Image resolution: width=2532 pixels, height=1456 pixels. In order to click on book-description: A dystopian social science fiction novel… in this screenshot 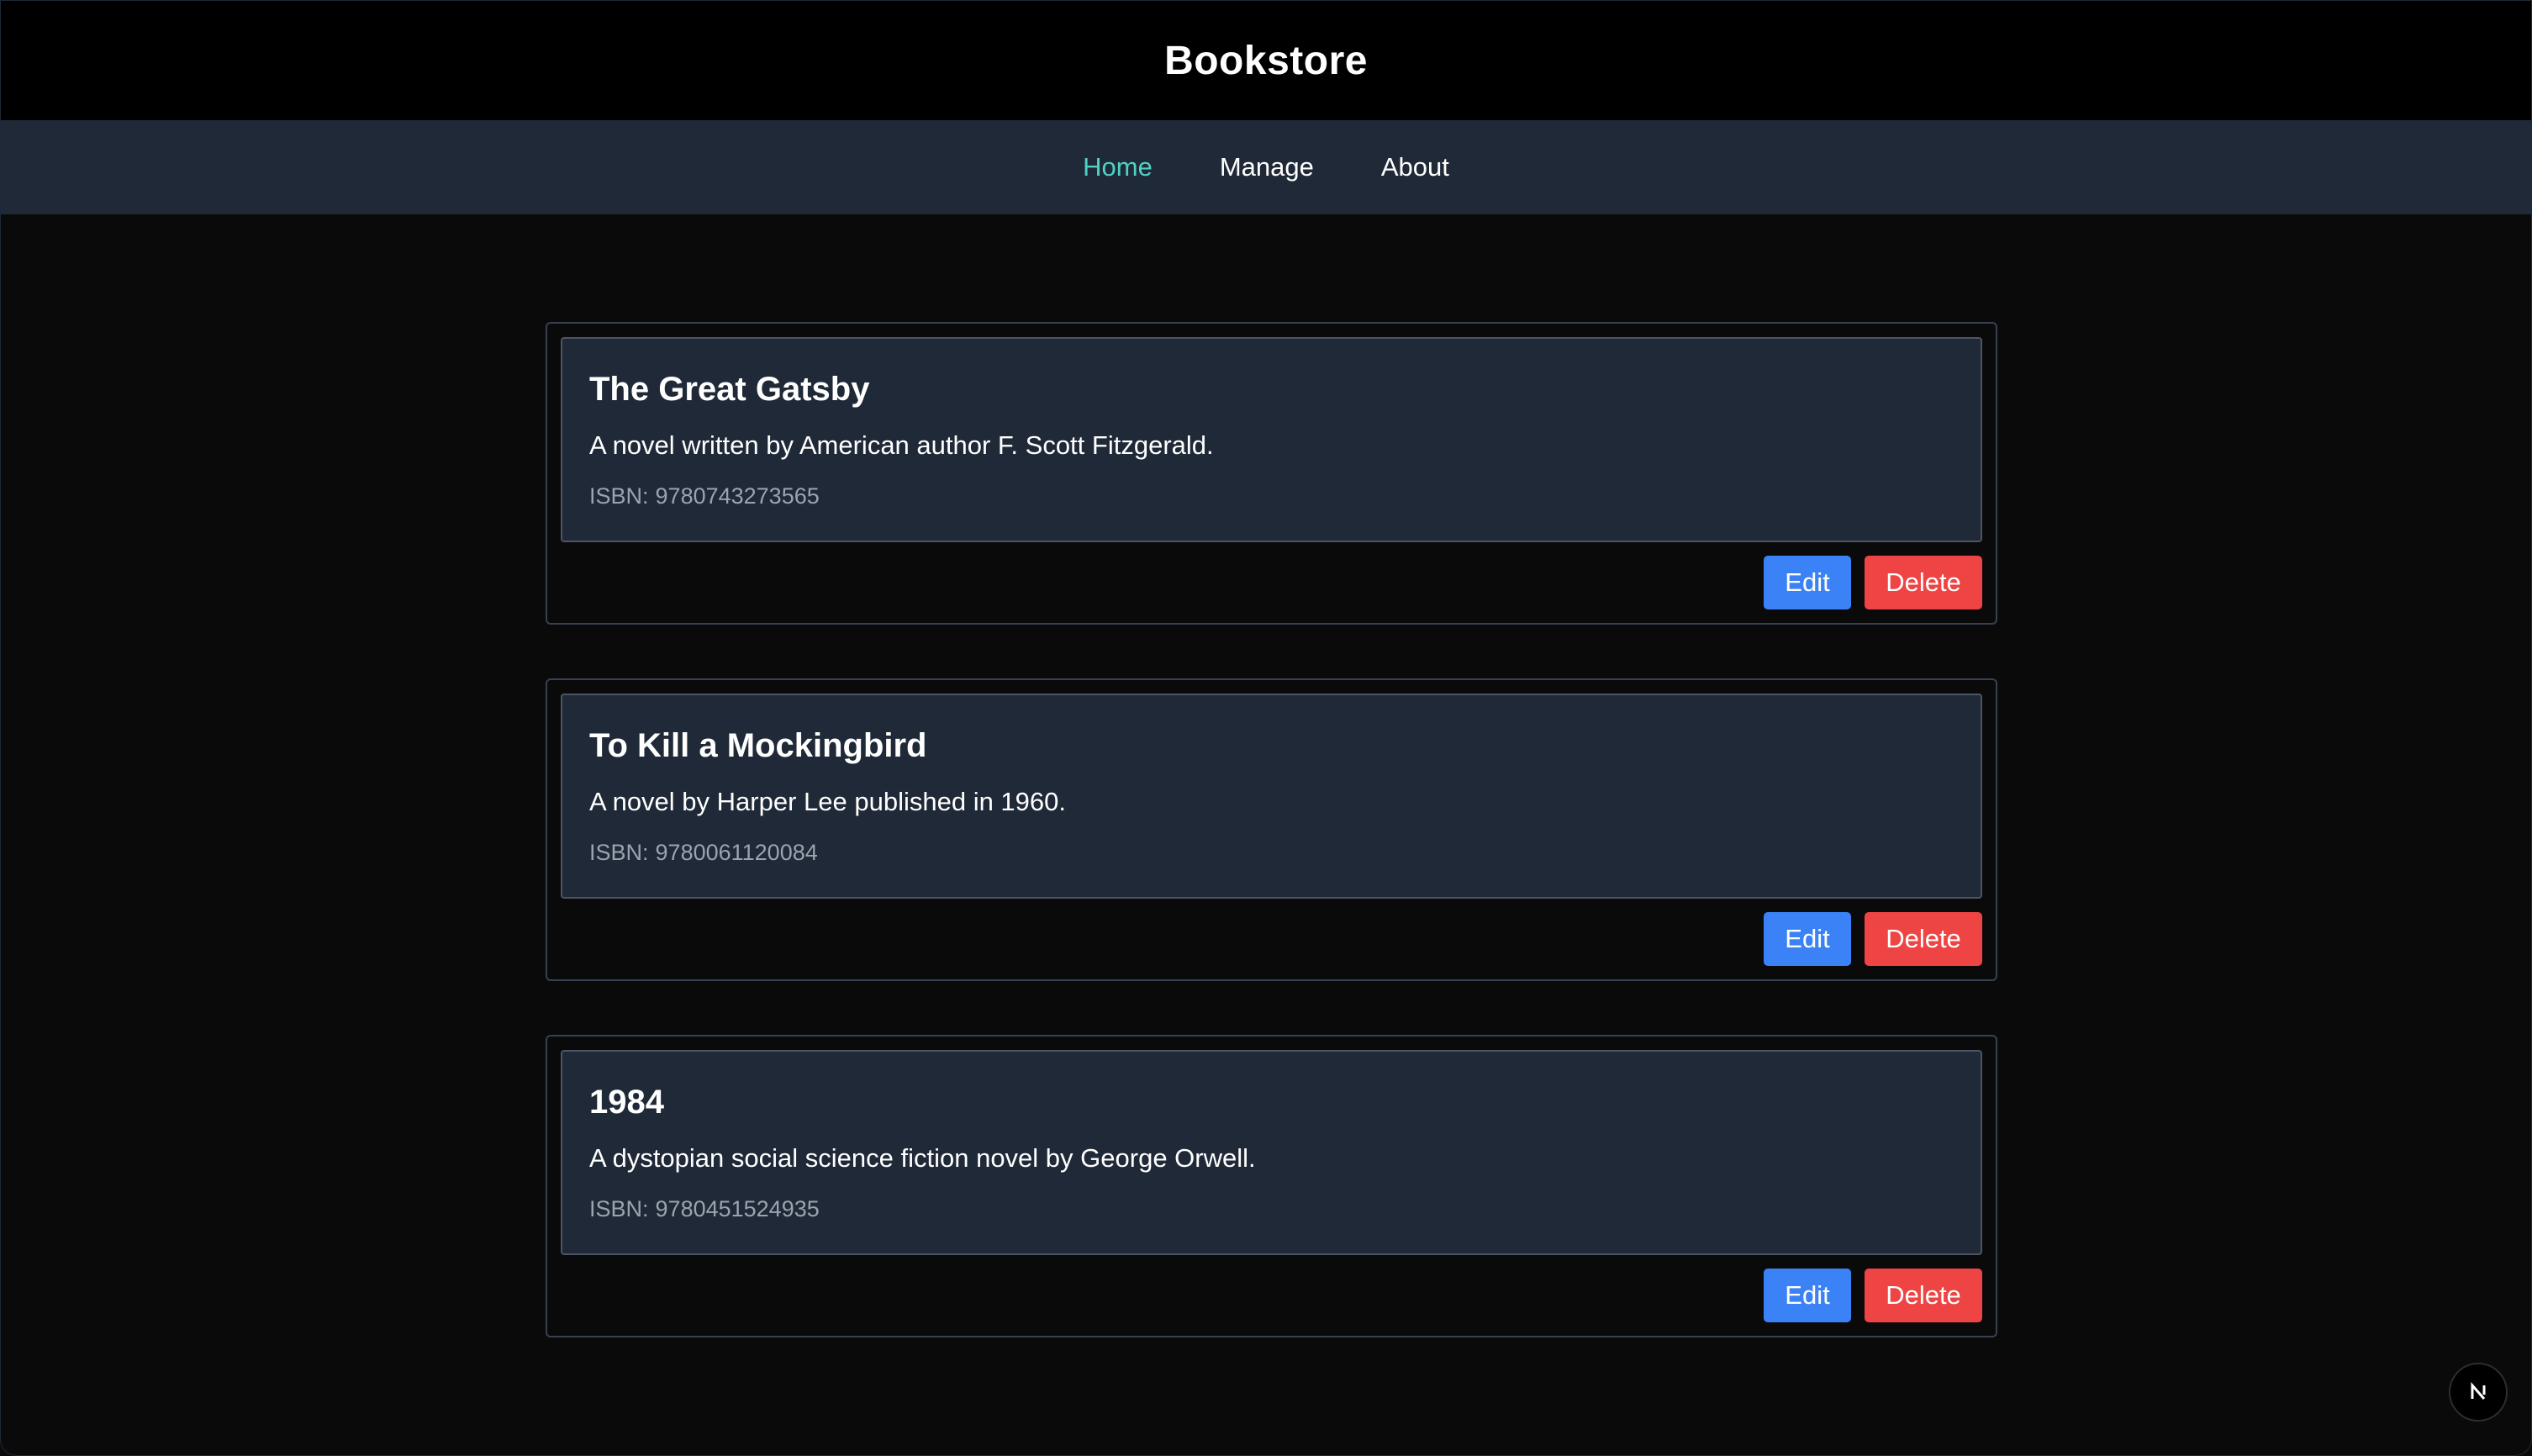, I will do `click(922, 1158)`.